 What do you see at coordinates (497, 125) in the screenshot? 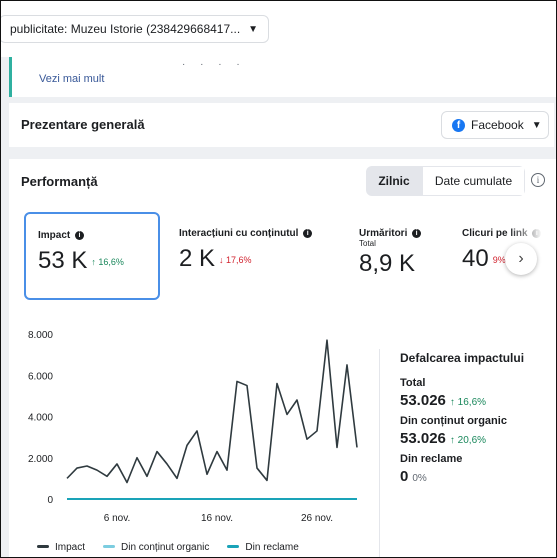
I see `platform-label: Facebook` at bounding box center [497, 125].